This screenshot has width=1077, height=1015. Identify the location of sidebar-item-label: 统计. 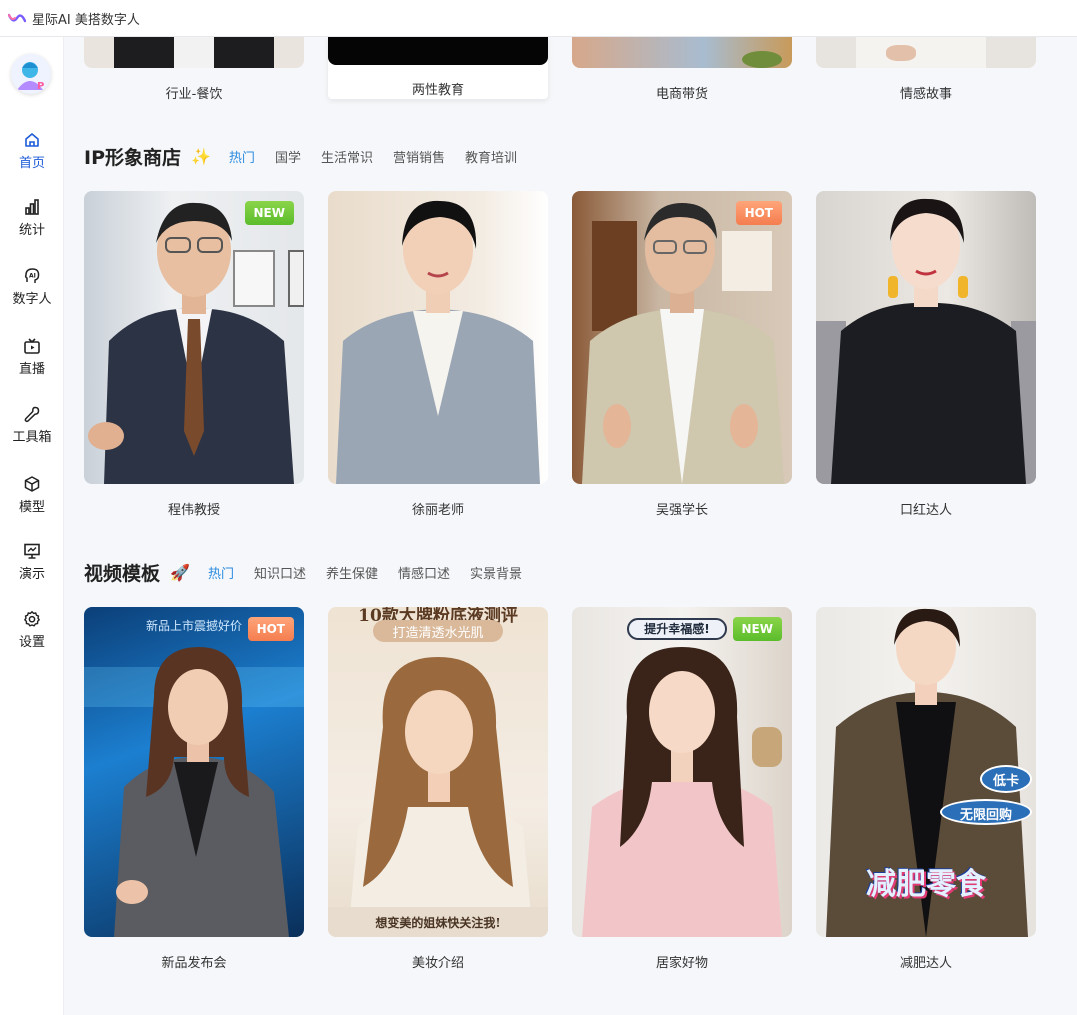
(31, 230).